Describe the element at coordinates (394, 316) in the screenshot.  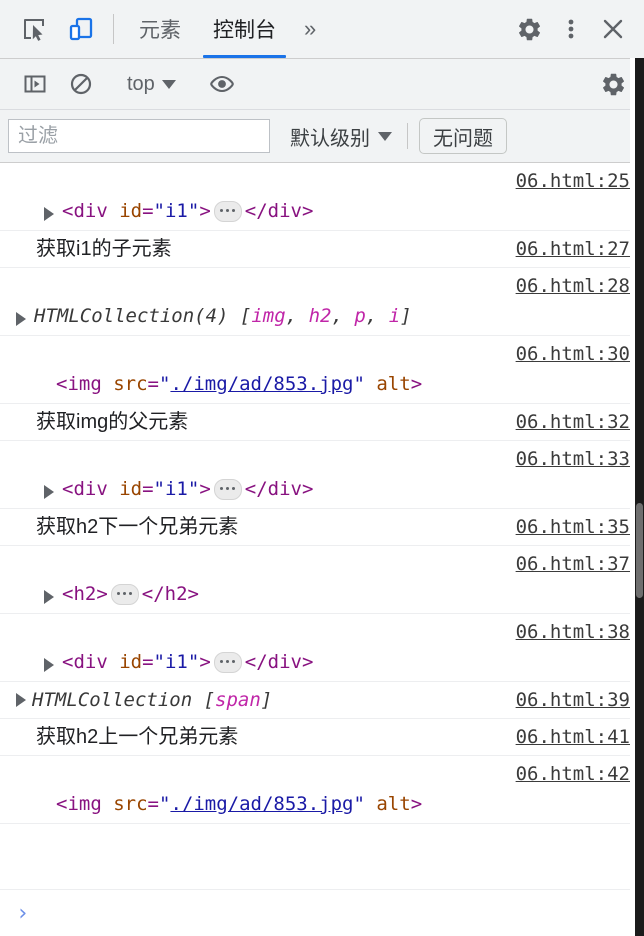
I see `token-el: i` at that location.